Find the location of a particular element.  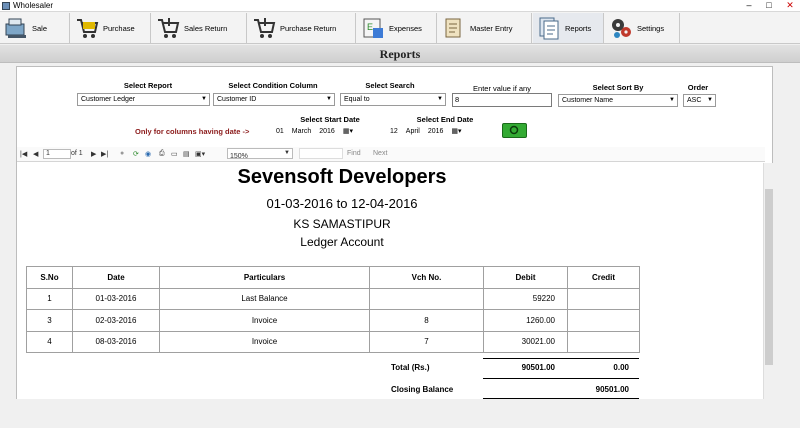

last-page-icon: ▶| is located at coordinates (104, 154).